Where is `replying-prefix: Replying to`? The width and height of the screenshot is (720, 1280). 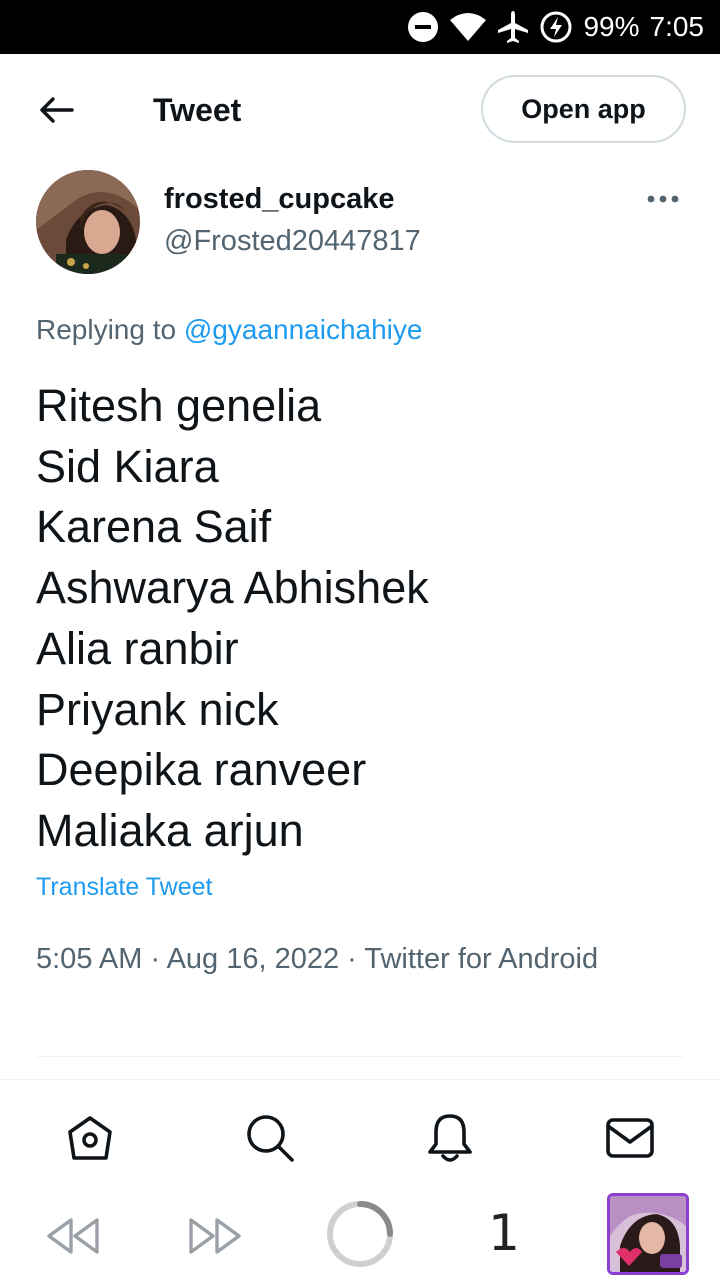 replying-prefix: Replying to is located at coordinates (110, 329).